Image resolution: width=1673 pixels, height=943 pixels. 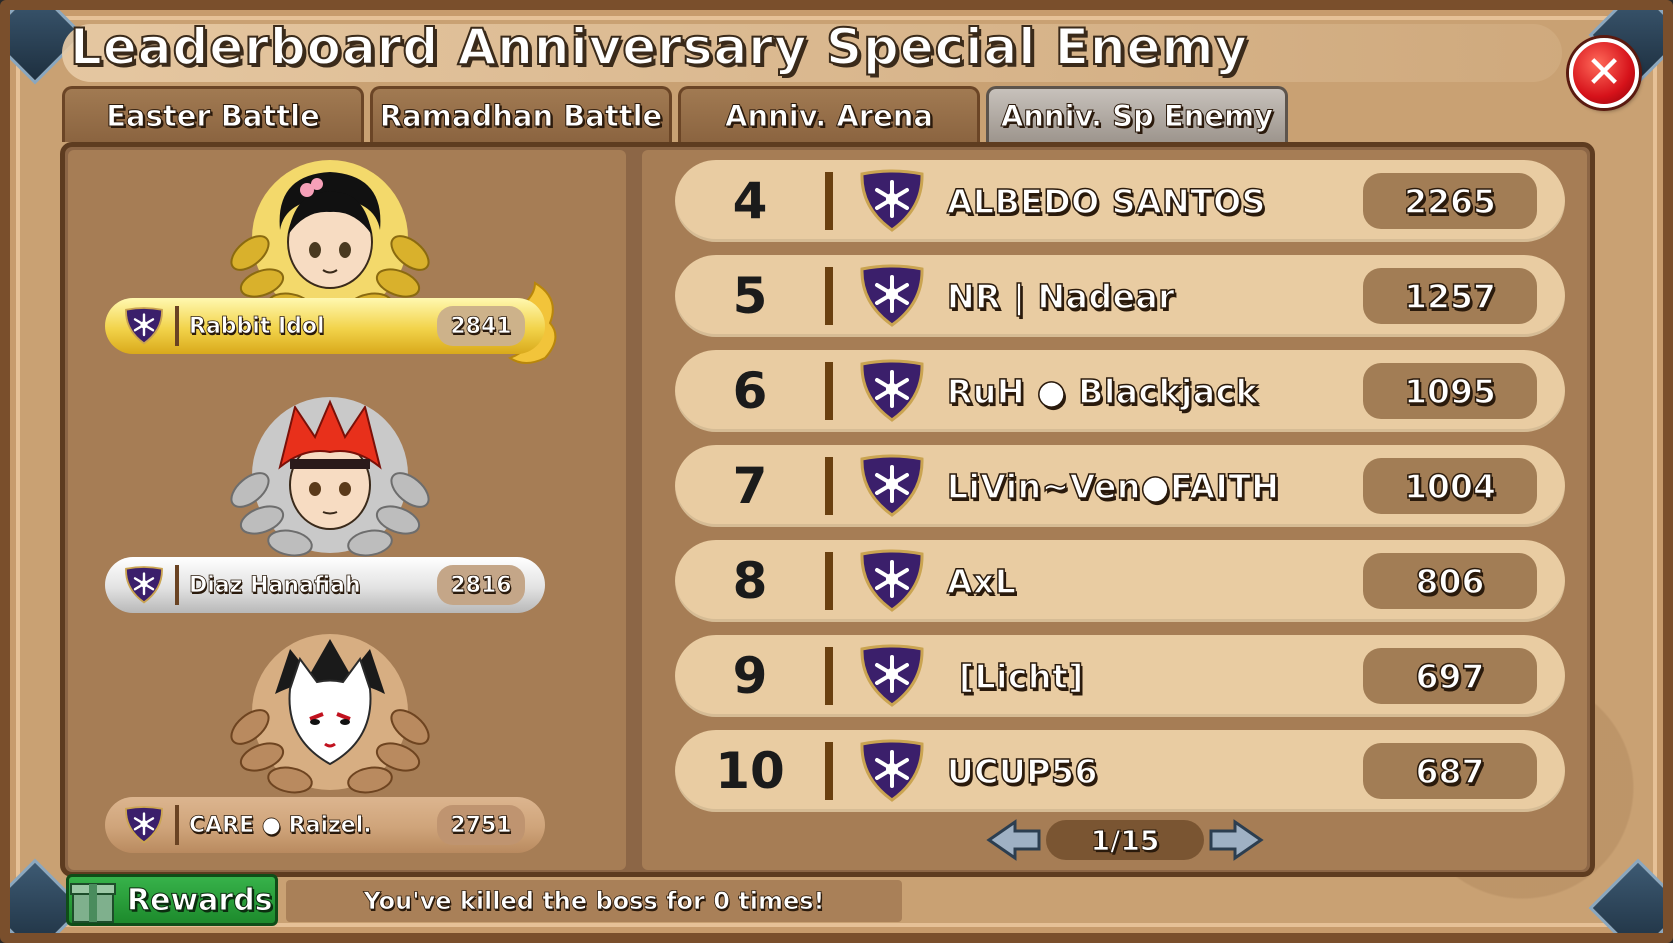 I want to click on ranking-row: 5 NR | Nadear 1257, so click(x=1120, y=296).